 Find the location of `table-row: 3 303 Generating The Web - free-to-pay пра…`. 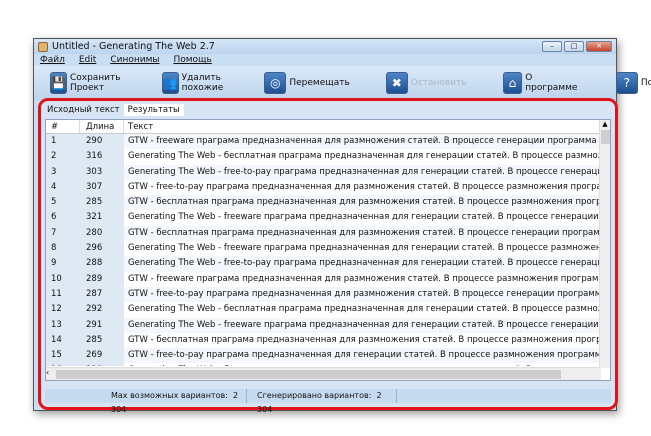

table-row: 3 303 Generating The Web - free-to-pay пра… is located at coordinates (323, 172).